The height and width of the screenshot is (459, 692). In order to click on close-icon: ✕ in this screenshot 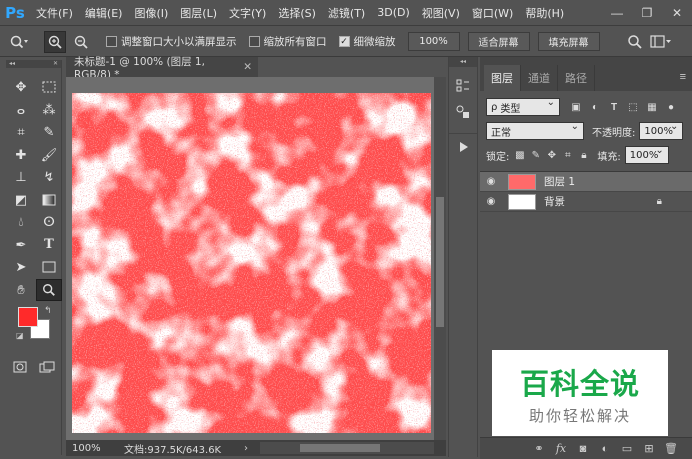, I will do `click(677, 13)`.